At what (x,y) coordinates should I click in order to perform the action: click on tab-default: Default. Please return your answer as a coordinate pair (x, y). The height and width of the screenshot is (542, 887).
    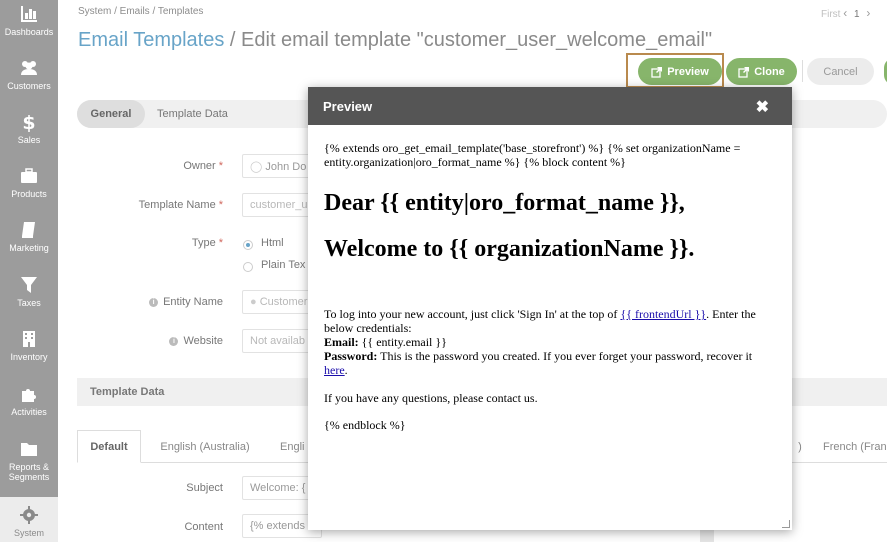
    Looking at the image, I should click on (109, 446).